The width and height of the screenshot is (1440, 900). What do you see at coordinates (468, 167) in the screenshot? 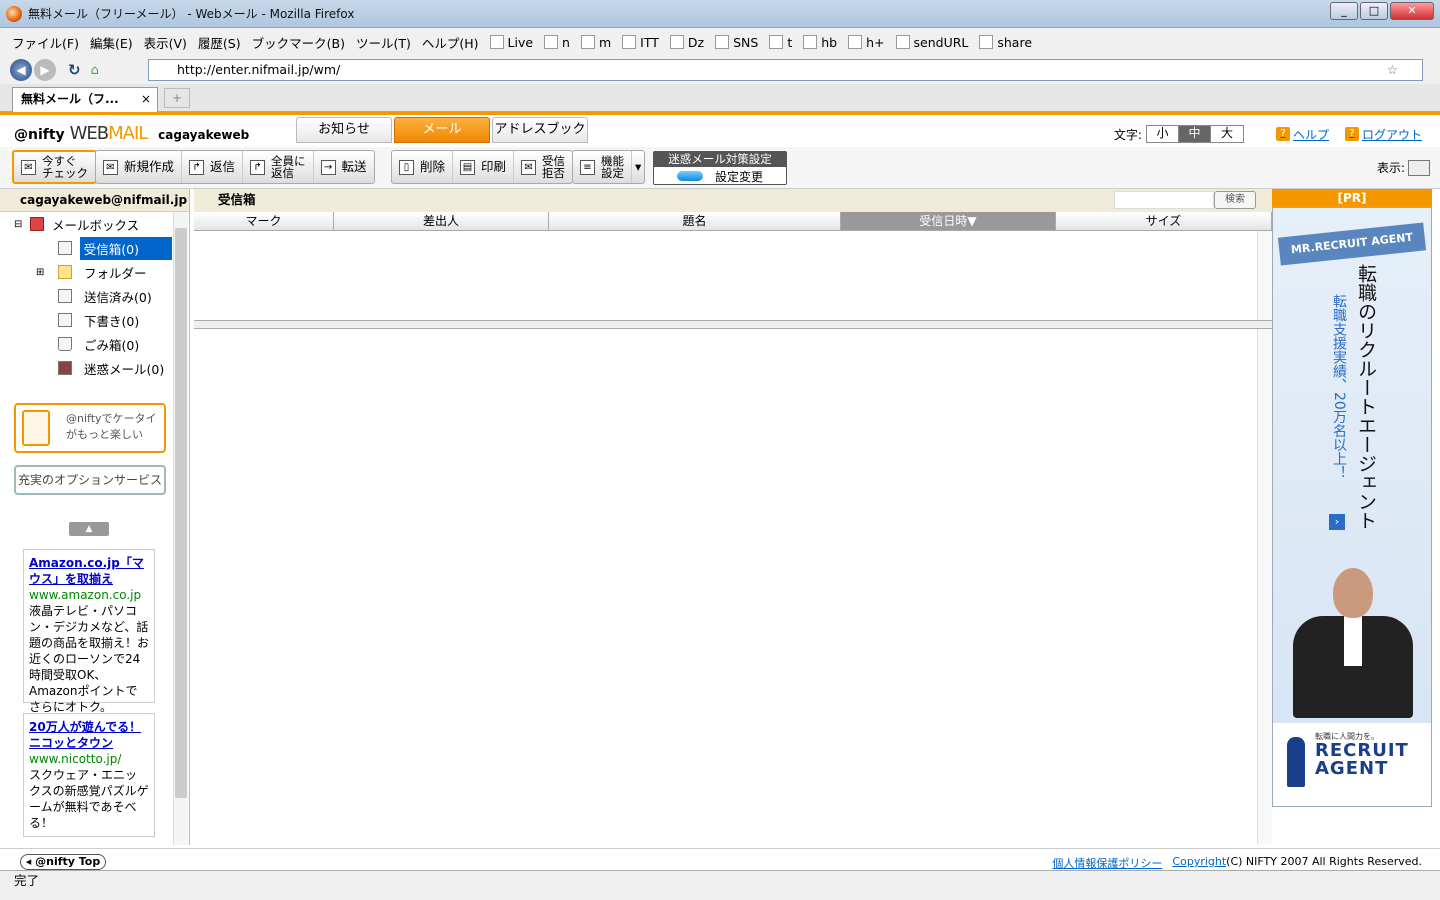
I see `printer-icon: ▤` at bounding box center [468, 167].